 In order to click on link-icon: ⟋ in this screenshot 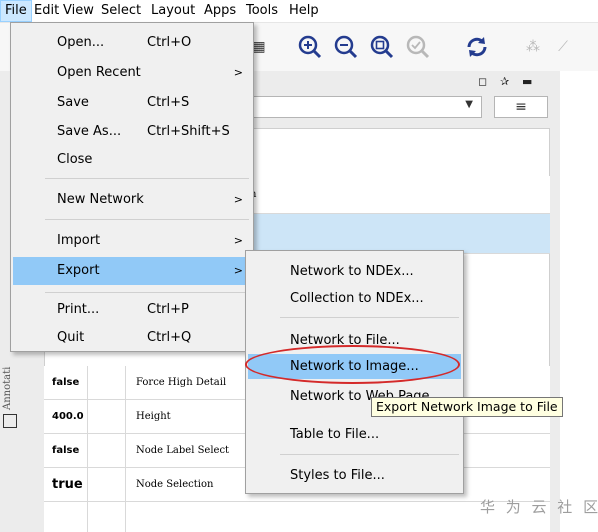, I will do `click(563, 47)`.